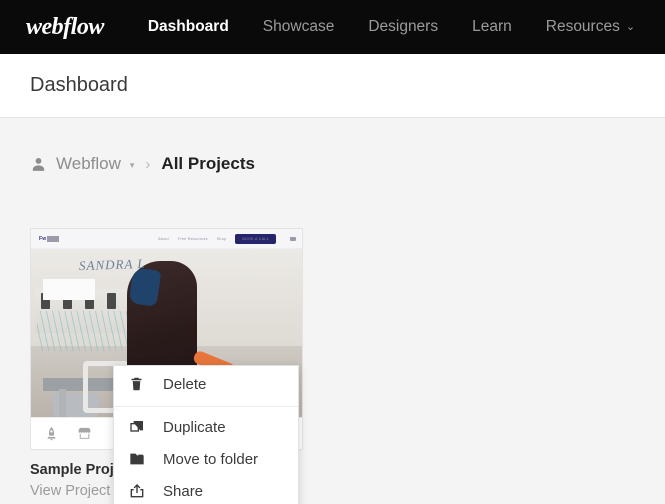 Image resolution: width=665 pixels, height=504 pixels. Describe the element at coordinates (51, 433) in the screenshot. I see `publish-rocket-icon` at that location.